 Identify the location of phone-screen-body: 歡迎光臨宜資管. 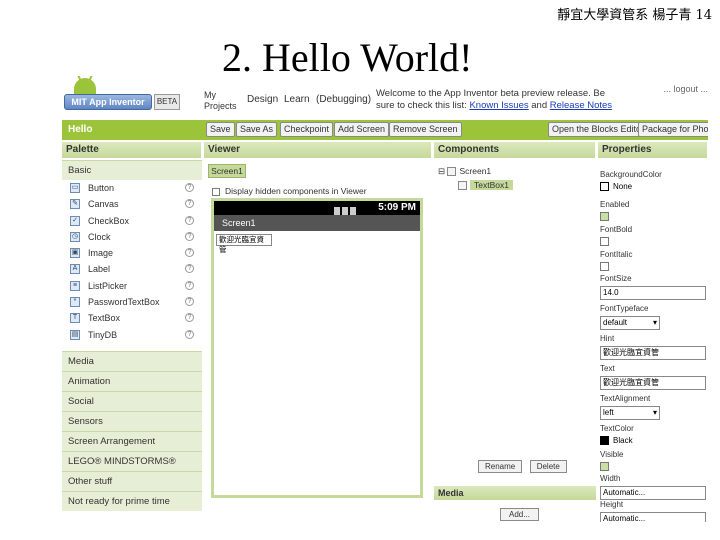
(317, 363).